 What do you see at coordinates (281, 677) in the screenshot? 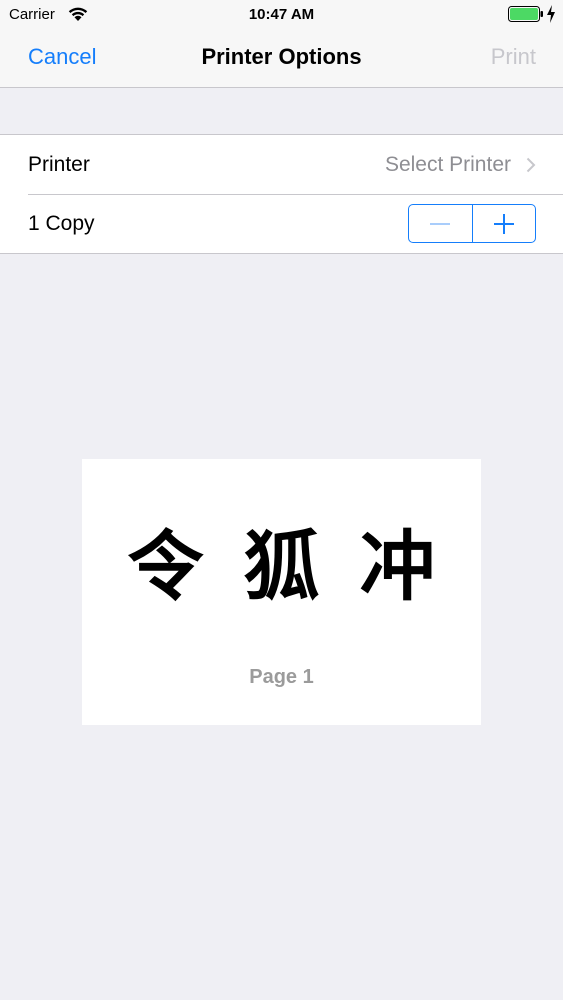
I see `page-number-label: Page 1` at bounding box center [281, 677].